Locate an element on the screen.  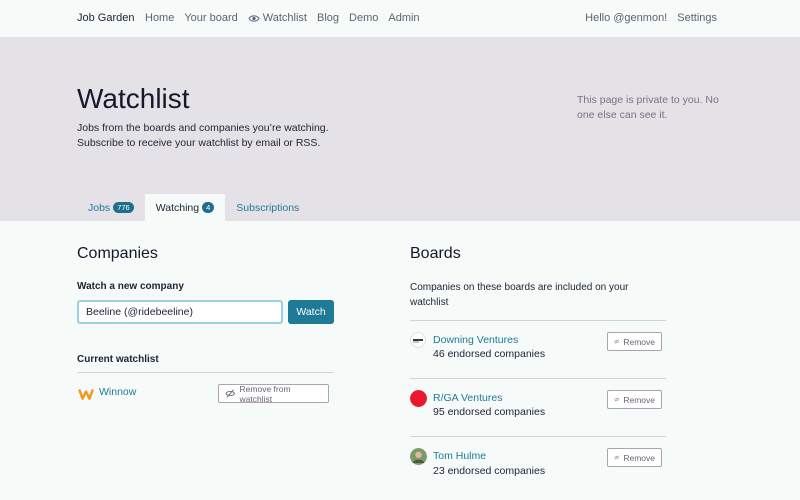
tab-bar: Jobs 776 Watching 4 Subscriptions is located at coordinates (193, 207).